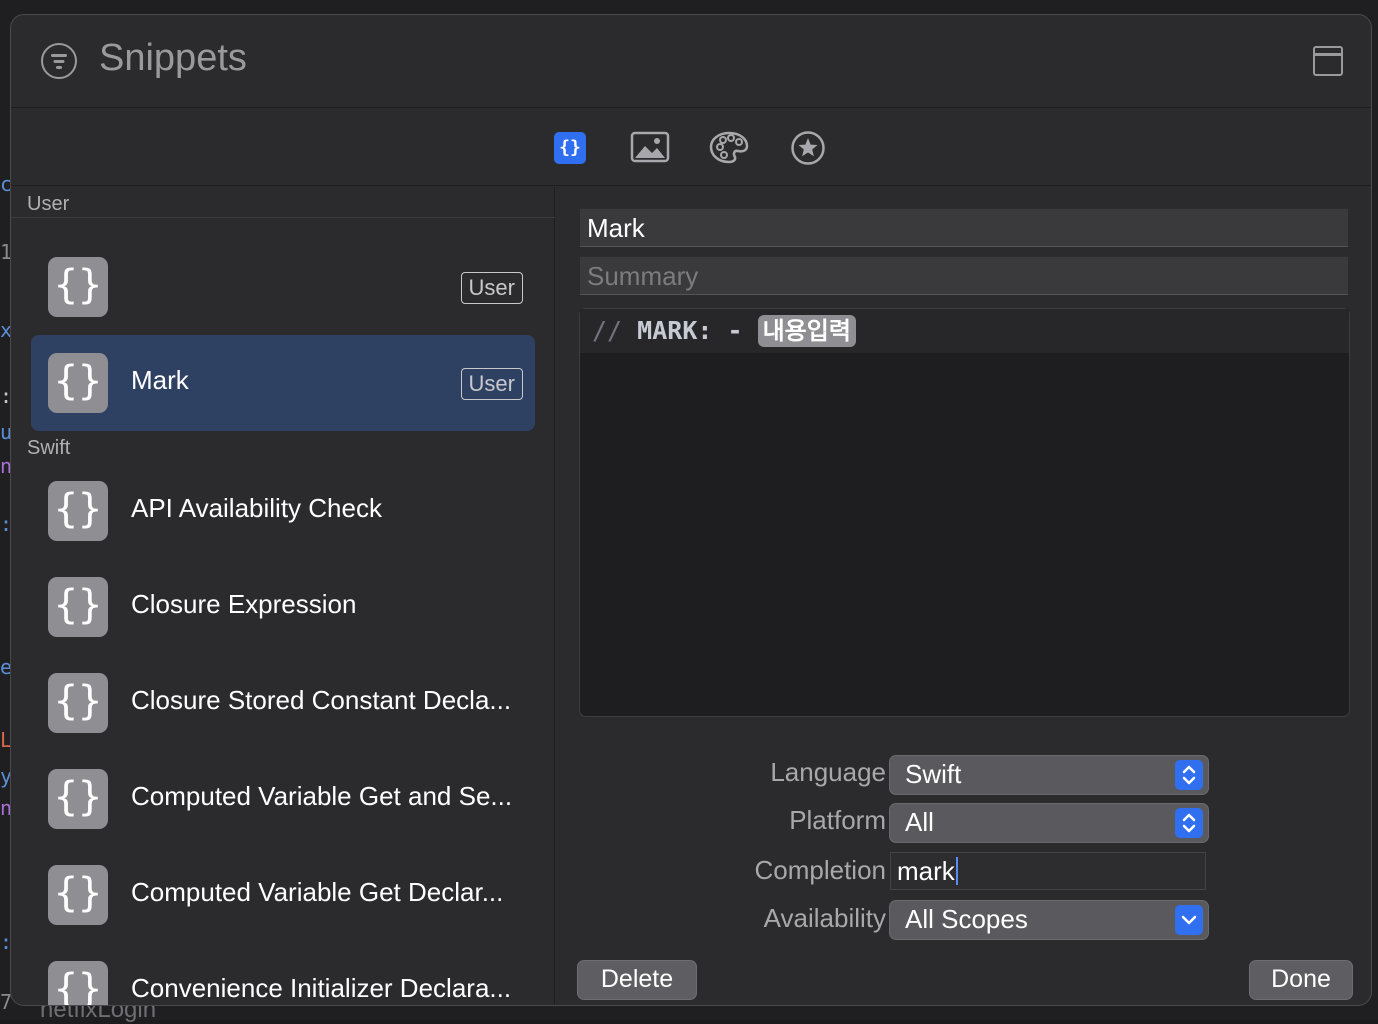  What do you see at coordinates (607, 330) in the screenshot?
I see `code-comment-slashes: //` at bounding box center [607, 330].